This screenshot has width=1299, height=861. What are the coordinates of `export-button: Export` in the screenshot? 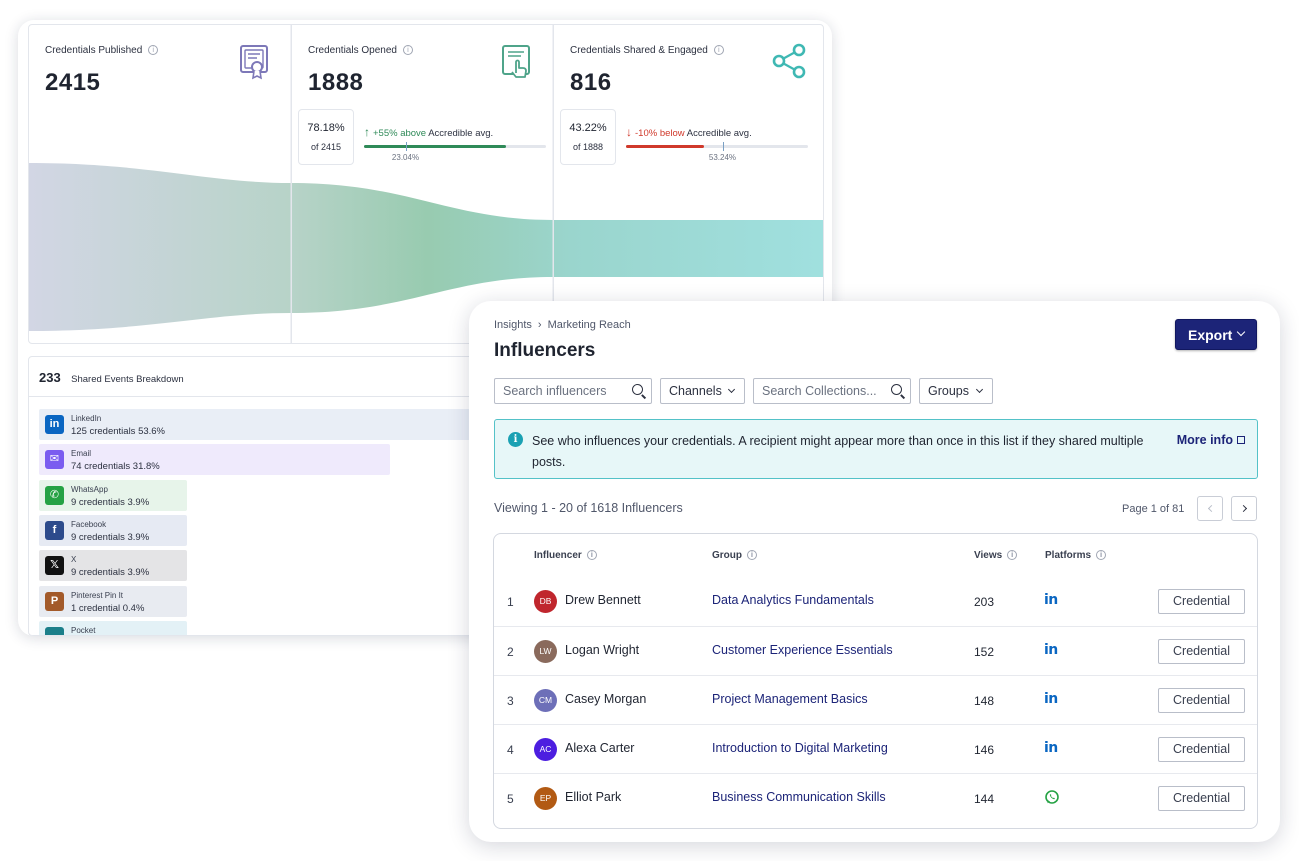 It's located at (1216, 334).